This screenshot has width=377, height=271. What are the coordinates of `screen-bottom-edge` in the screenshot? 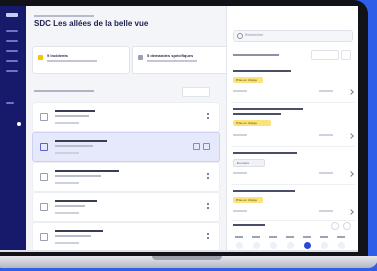 It's located at (179, 251).